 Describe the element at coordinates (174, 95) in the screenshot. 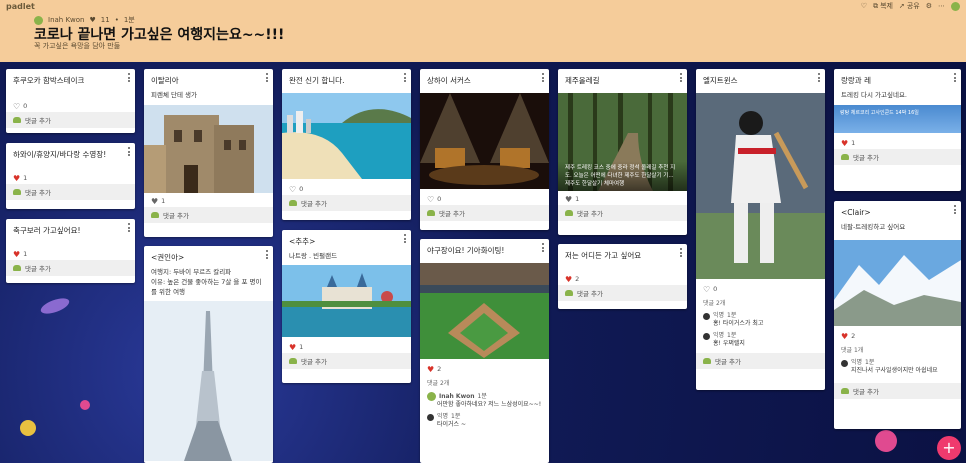

I see `post-body: 피렌체 단테 생가` at that location.